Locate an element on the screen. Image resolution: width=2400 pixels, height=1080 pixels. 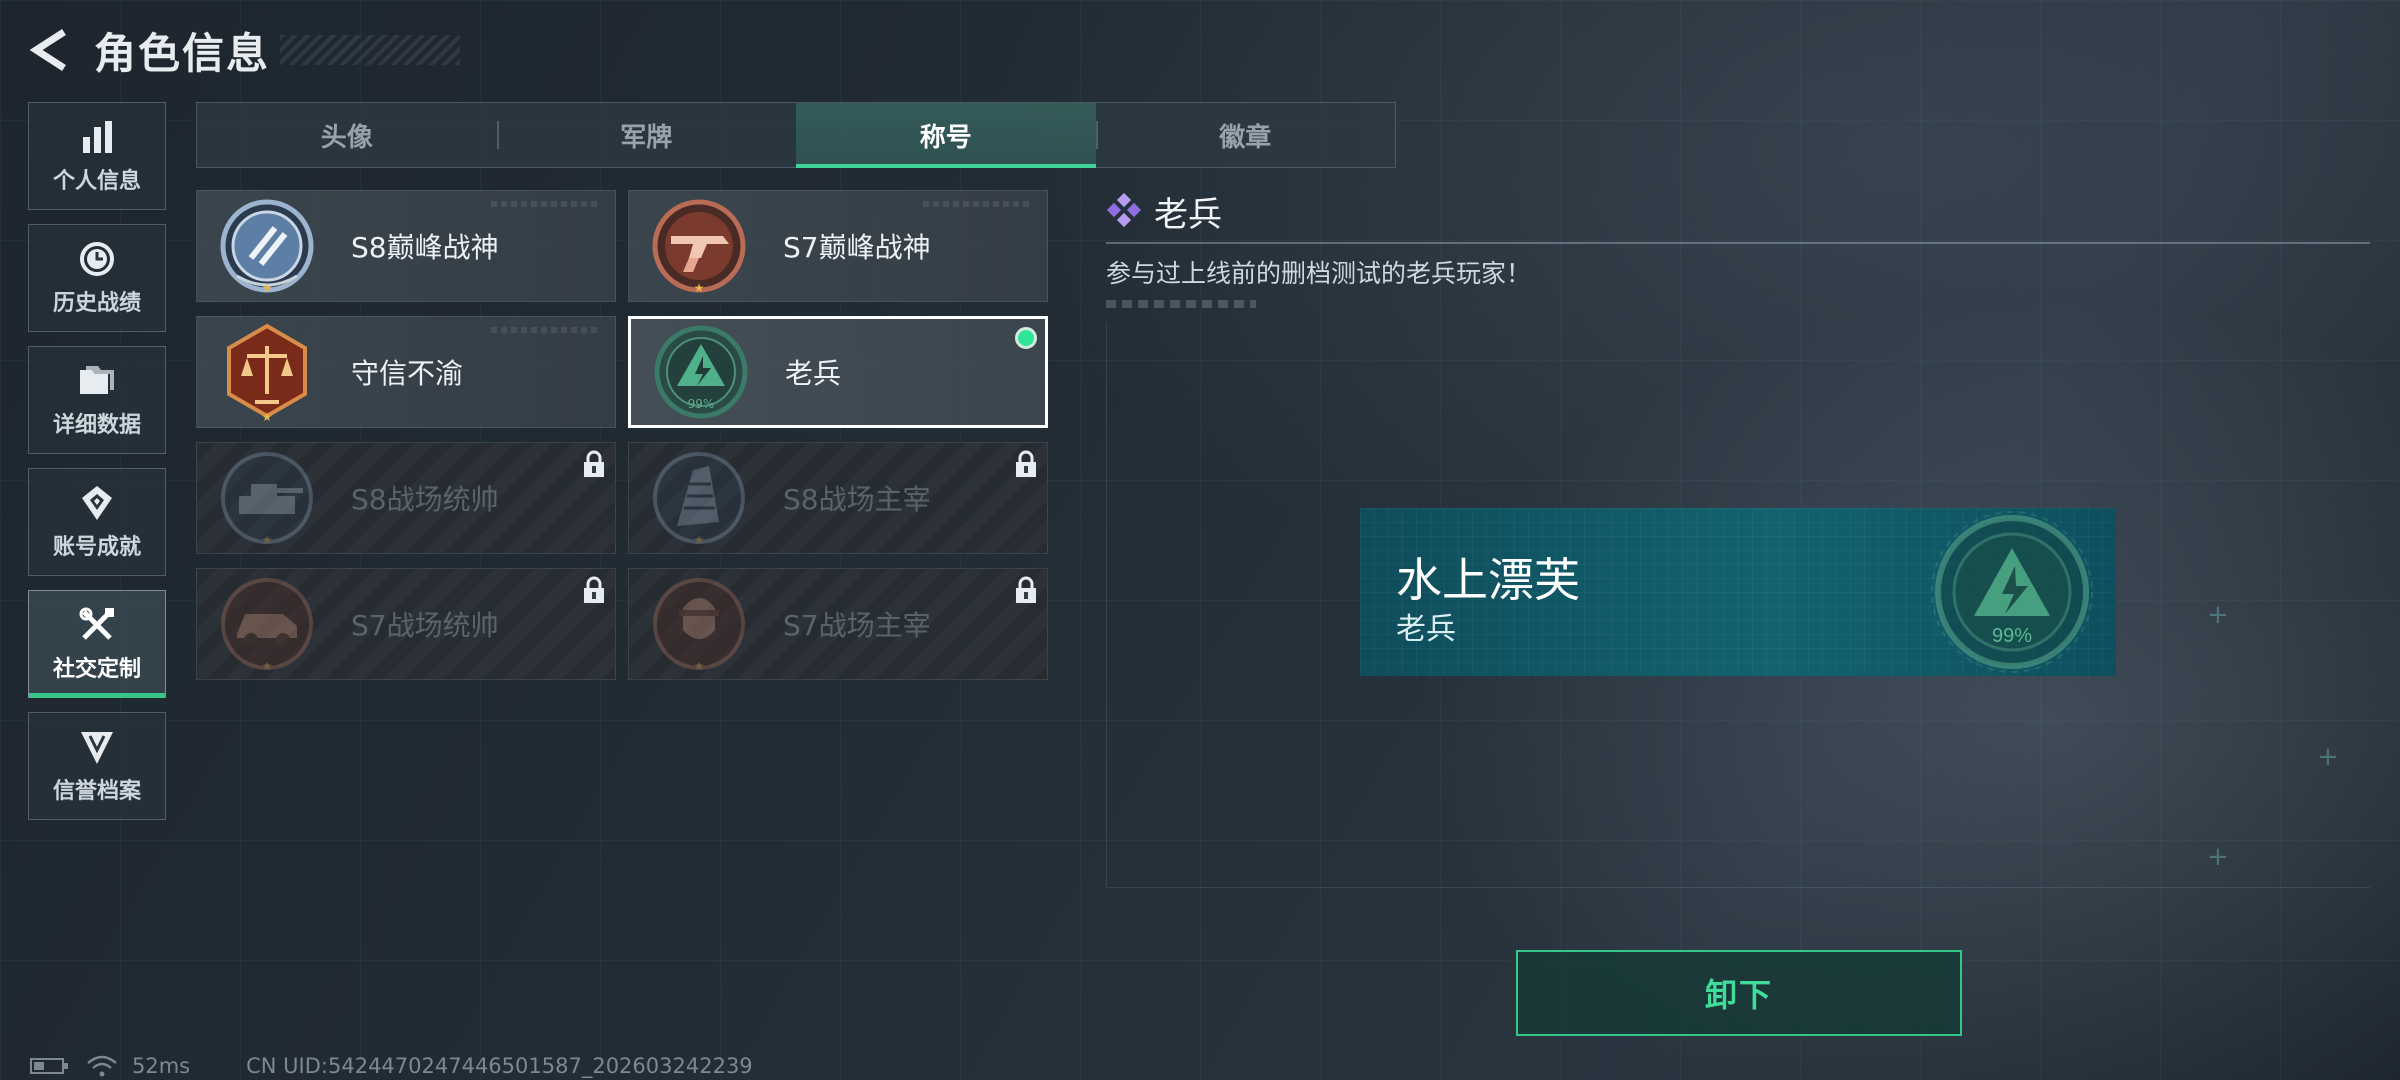
title-name: S7战场主宰 is located at coordinates (857, 625).